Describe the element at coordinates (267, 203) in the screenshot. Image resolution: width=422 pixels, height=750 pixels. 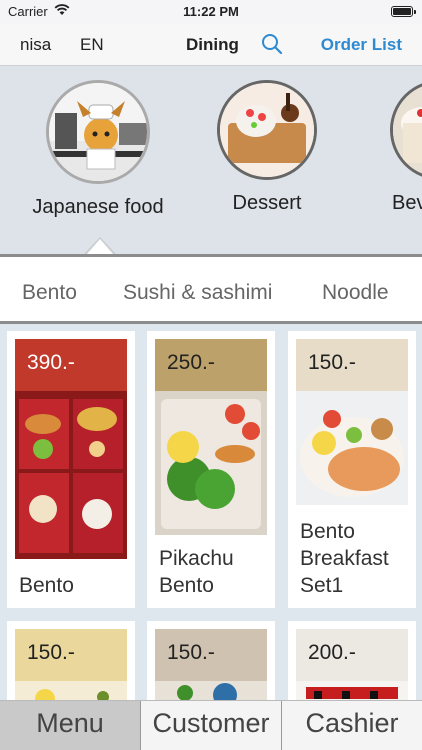
I see `category-label: Dessert` at that location.